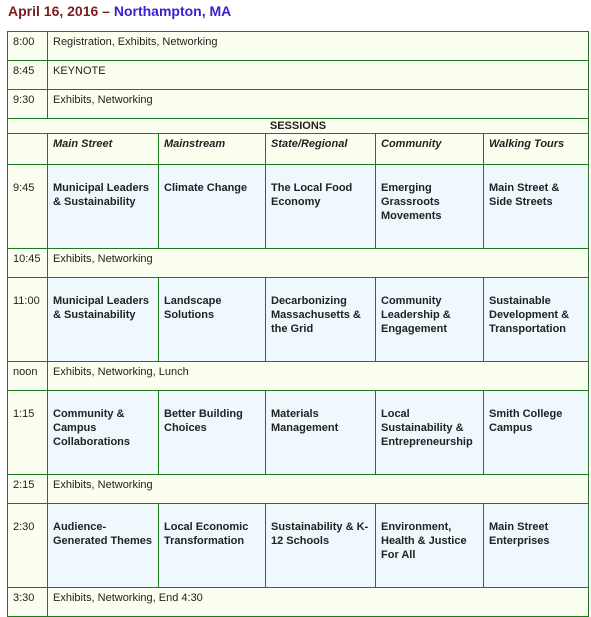 The image size is (591, 617). I want to click on schedule-row: 8:00 Registration, Exhibits, Networking, so click(298, 46).